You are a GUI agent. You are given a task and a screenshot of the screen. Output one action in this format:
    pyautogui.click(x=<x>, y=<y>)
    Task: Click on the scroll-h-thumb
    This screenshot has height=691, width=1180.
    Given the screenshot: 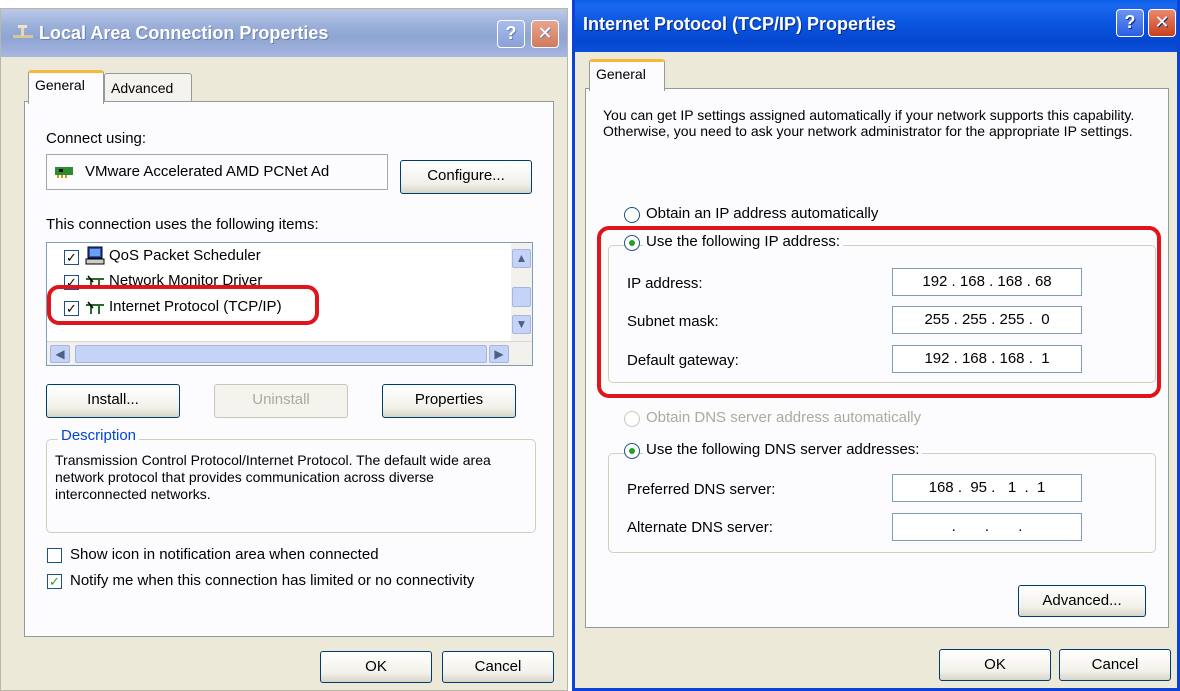 What is the action you would take?
    pyautogui.click(x=281, y=354)
    